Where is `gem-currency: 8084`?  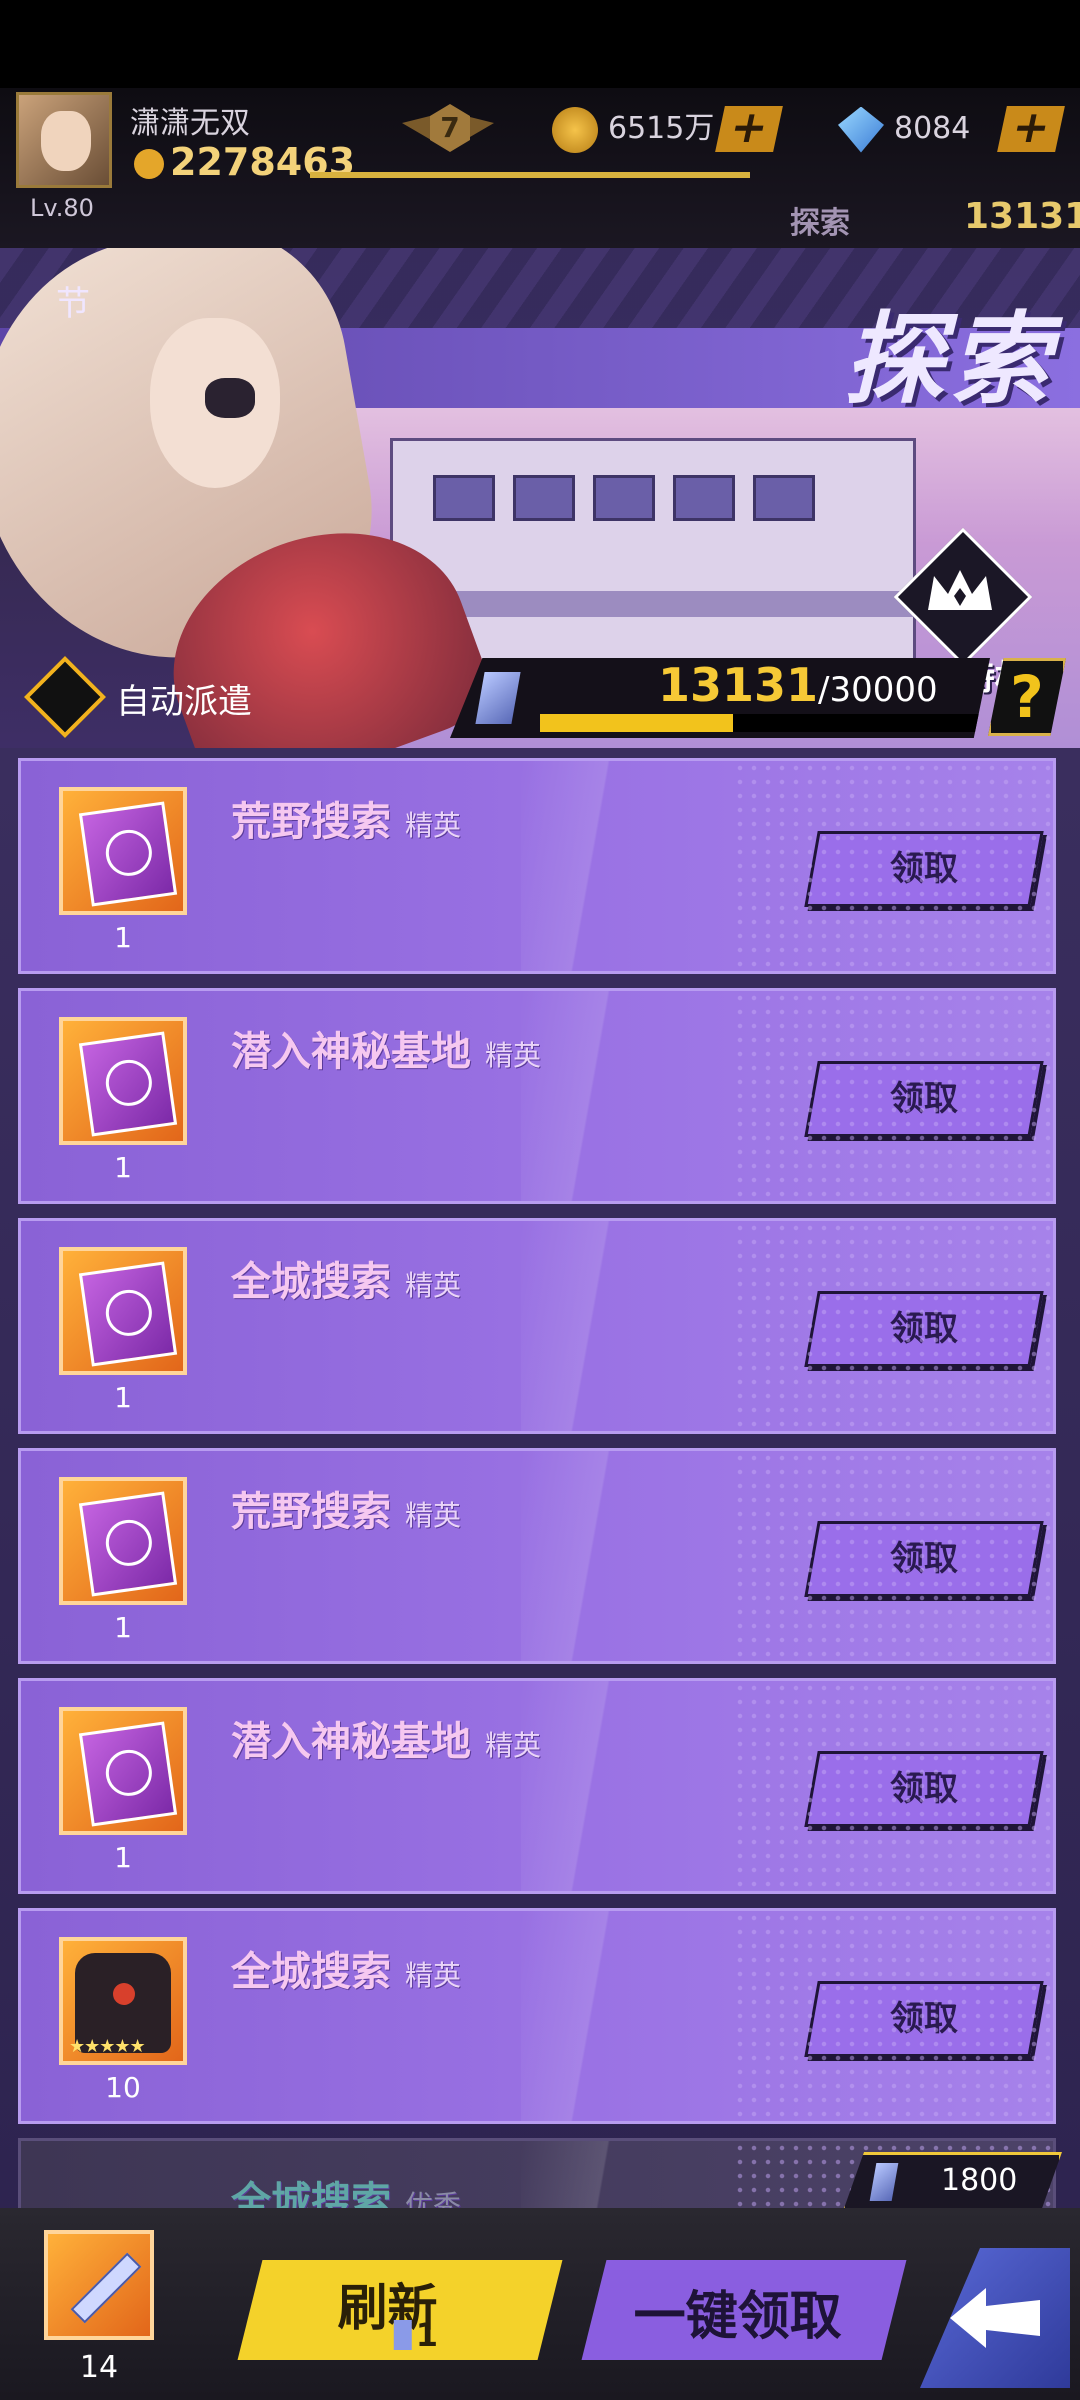
gem-currency: 8084 is located at coordinates (928, 129).